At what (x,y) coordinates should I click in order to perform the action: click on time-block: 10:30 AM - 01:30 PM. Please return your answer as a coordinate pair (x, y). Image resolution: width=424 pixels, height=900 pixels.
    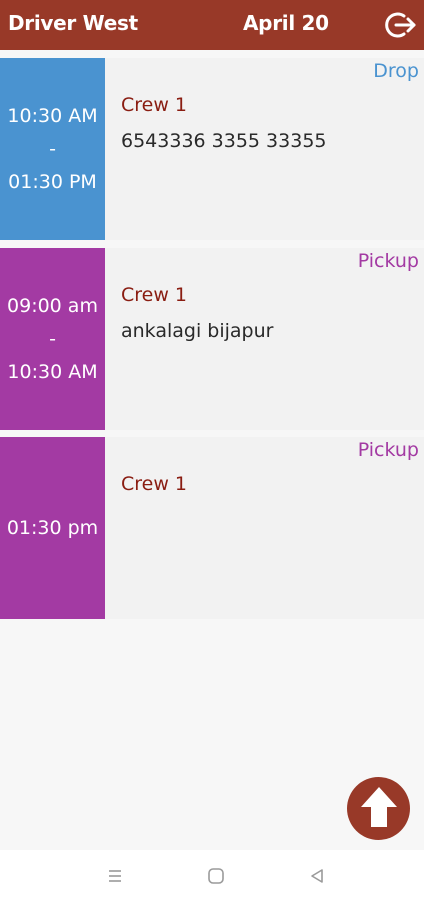
    Looking at the image, I should click on (52, 149).